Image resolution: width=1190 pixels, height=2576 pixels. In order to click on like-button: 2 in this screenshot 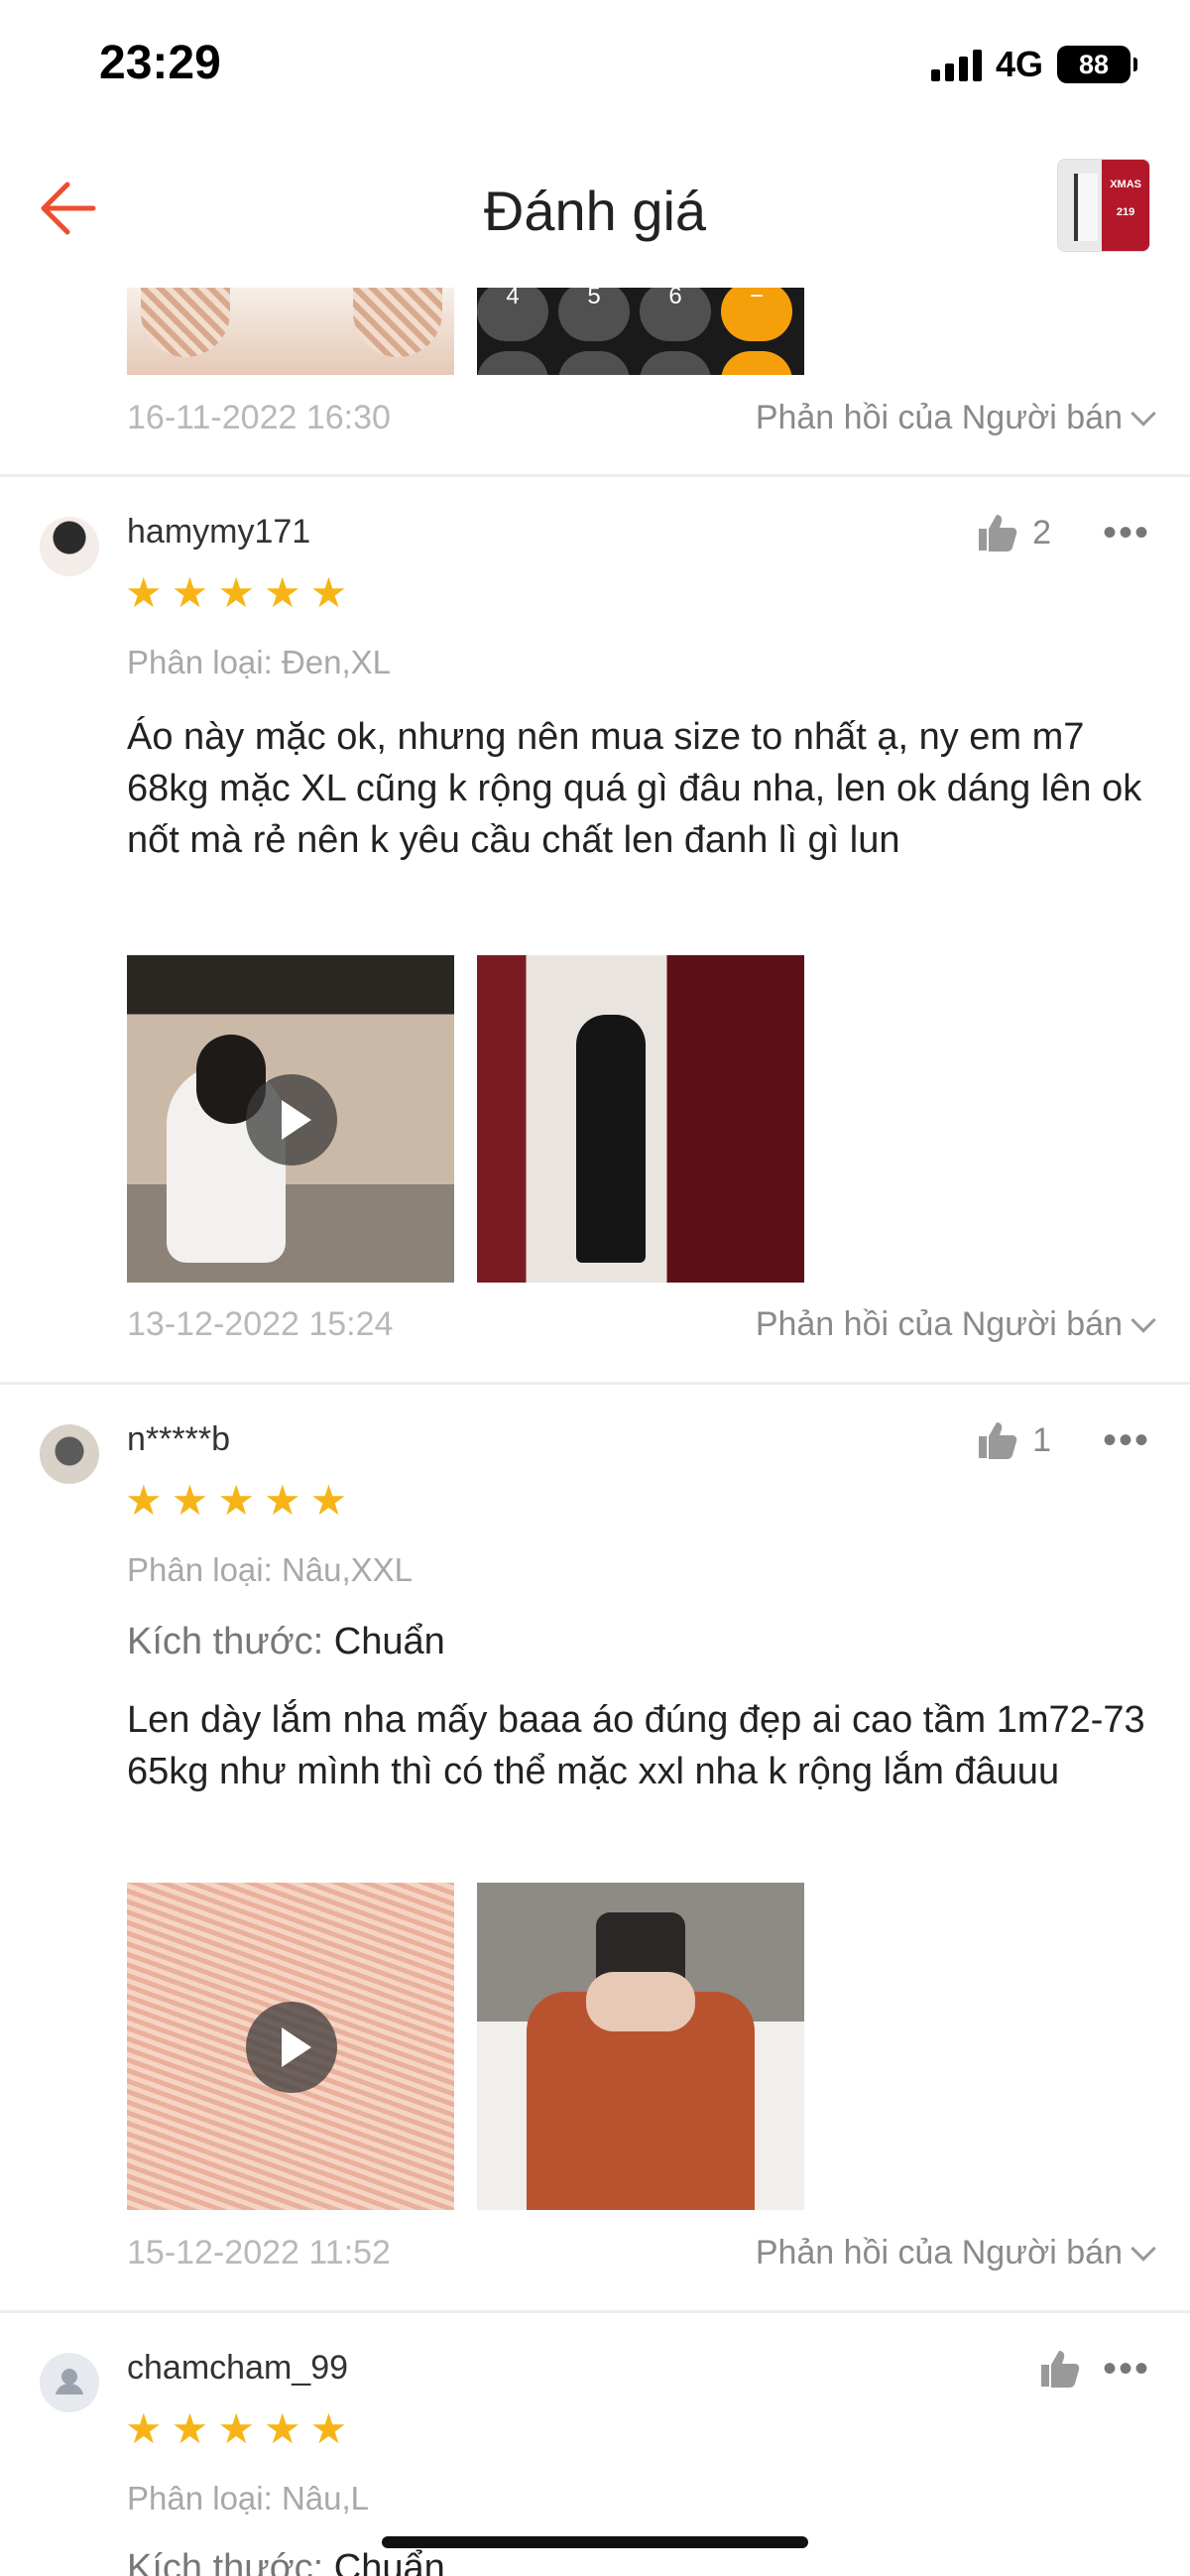, I will do `click(1014, 532)`.